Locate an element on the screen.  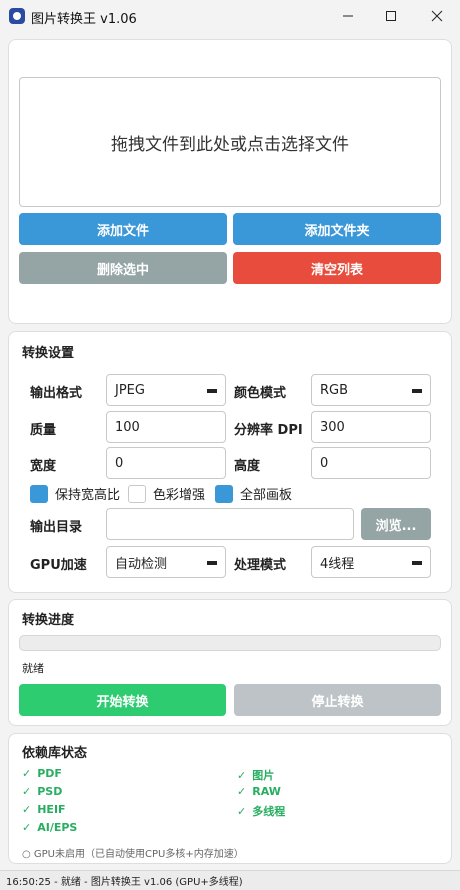
minimize-button is located at coordinates (348, 16).